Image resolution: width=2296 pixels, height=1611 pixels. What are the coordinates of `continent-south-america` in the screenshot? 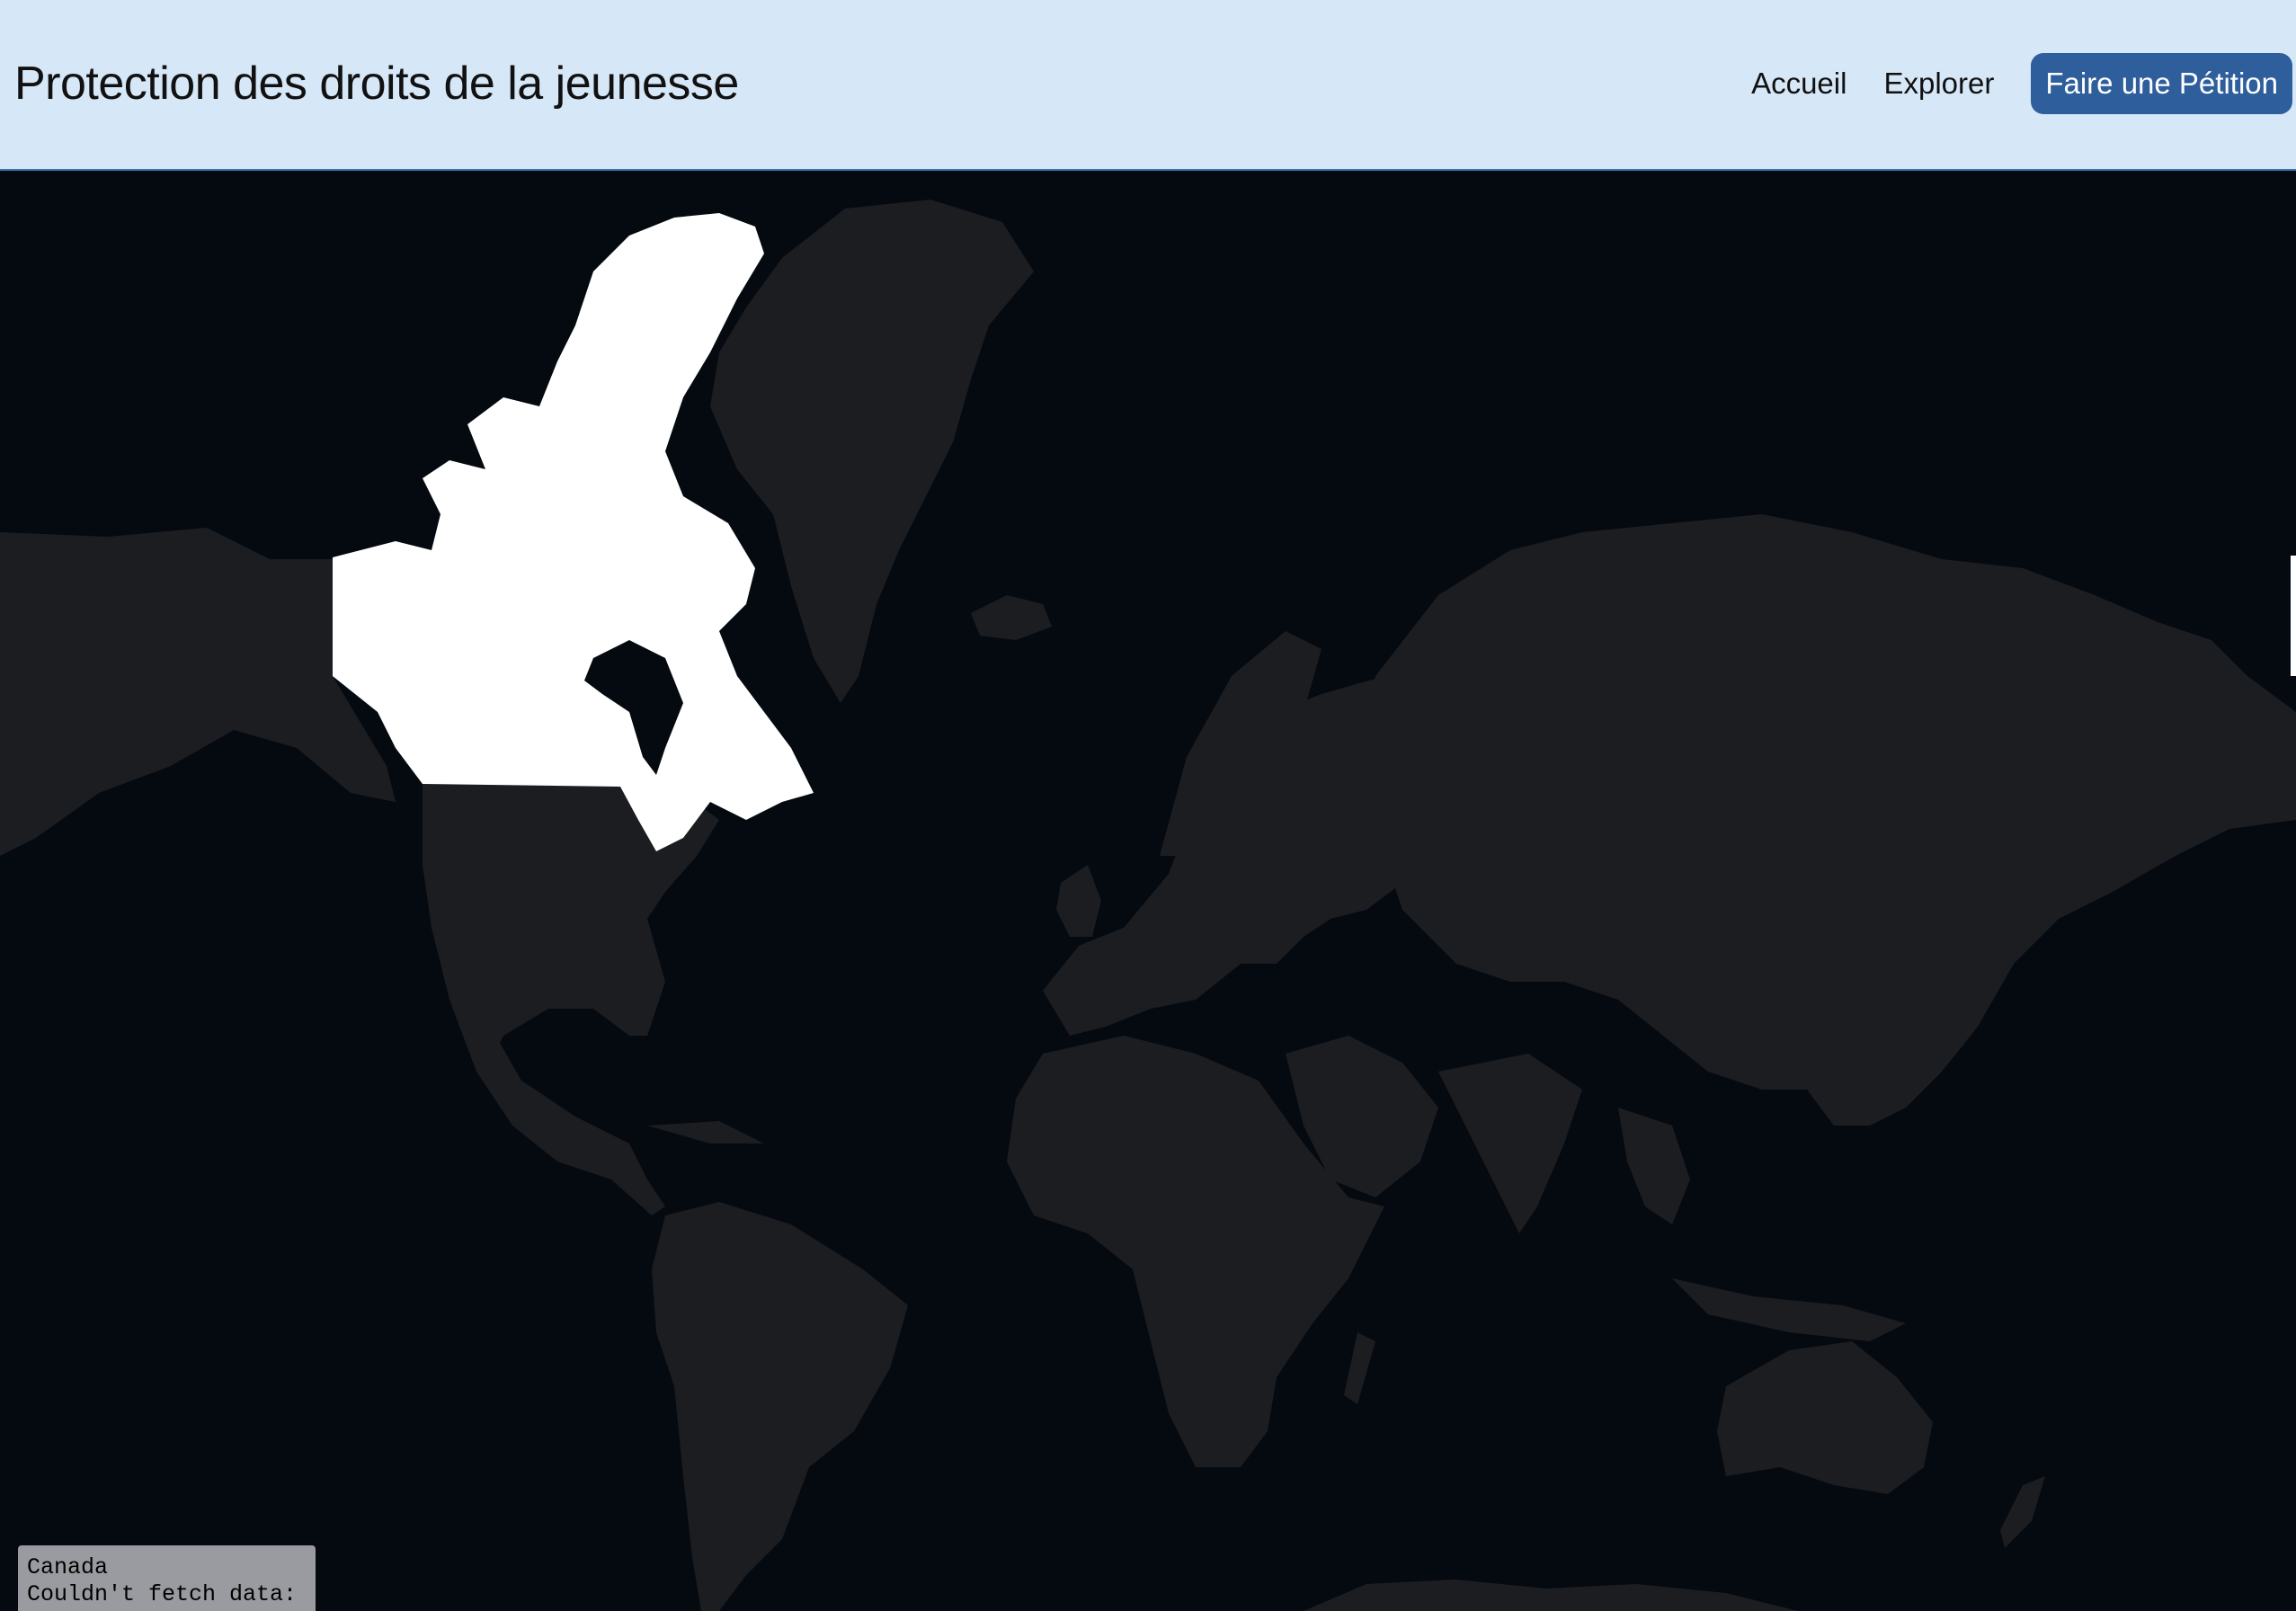 It's located at (780, 1406).